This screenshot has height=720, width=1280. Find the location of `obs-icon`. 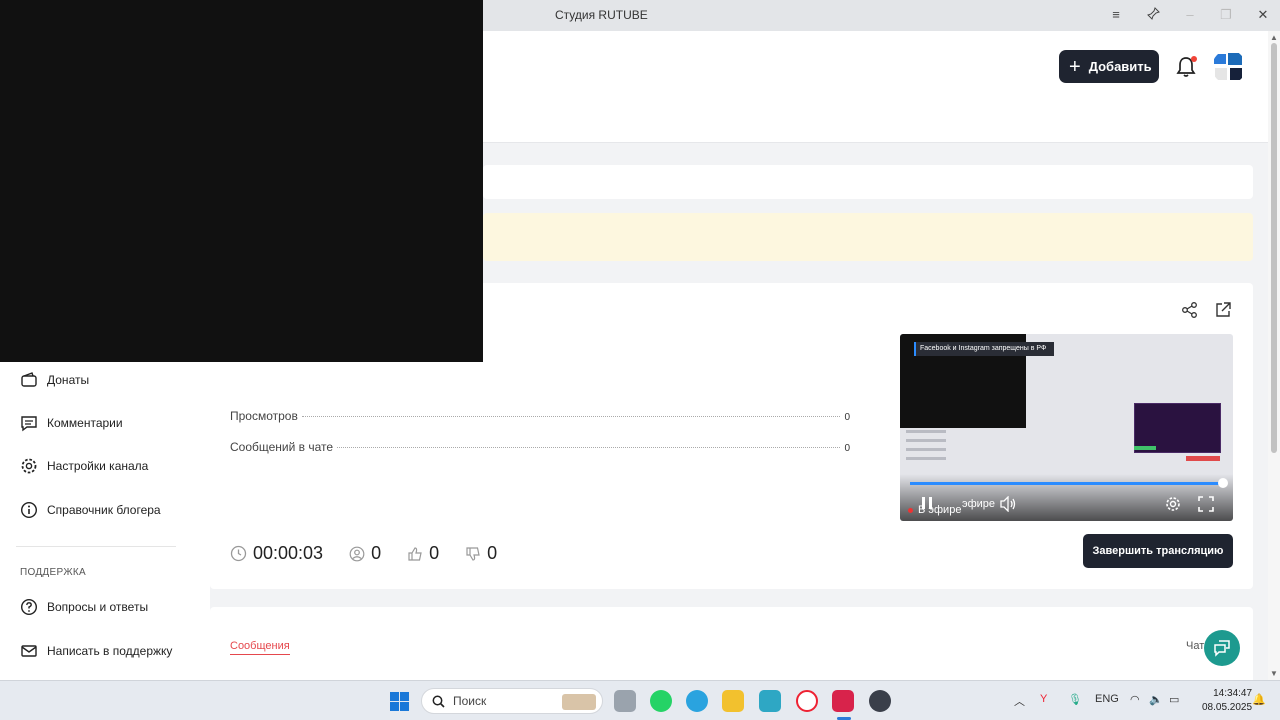

obs-icon is located at coordinates (880, 701).